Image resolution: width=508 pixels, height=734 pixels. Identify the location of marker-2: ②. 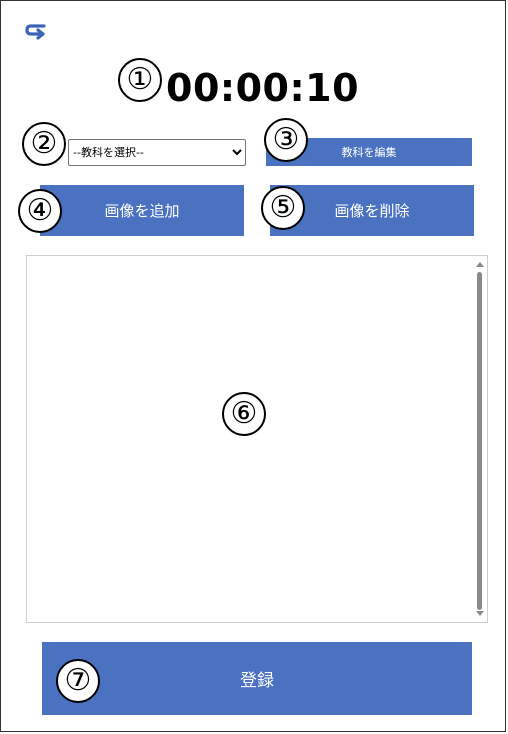
(44, 144).